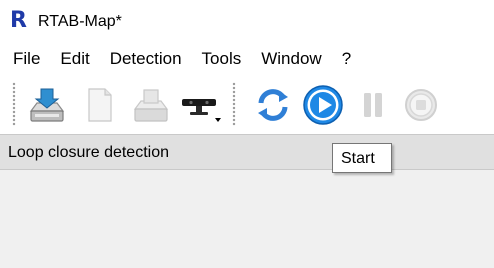 This screenshot has height=268, width=494. I want to click on stop-icon, so click(421, 105).